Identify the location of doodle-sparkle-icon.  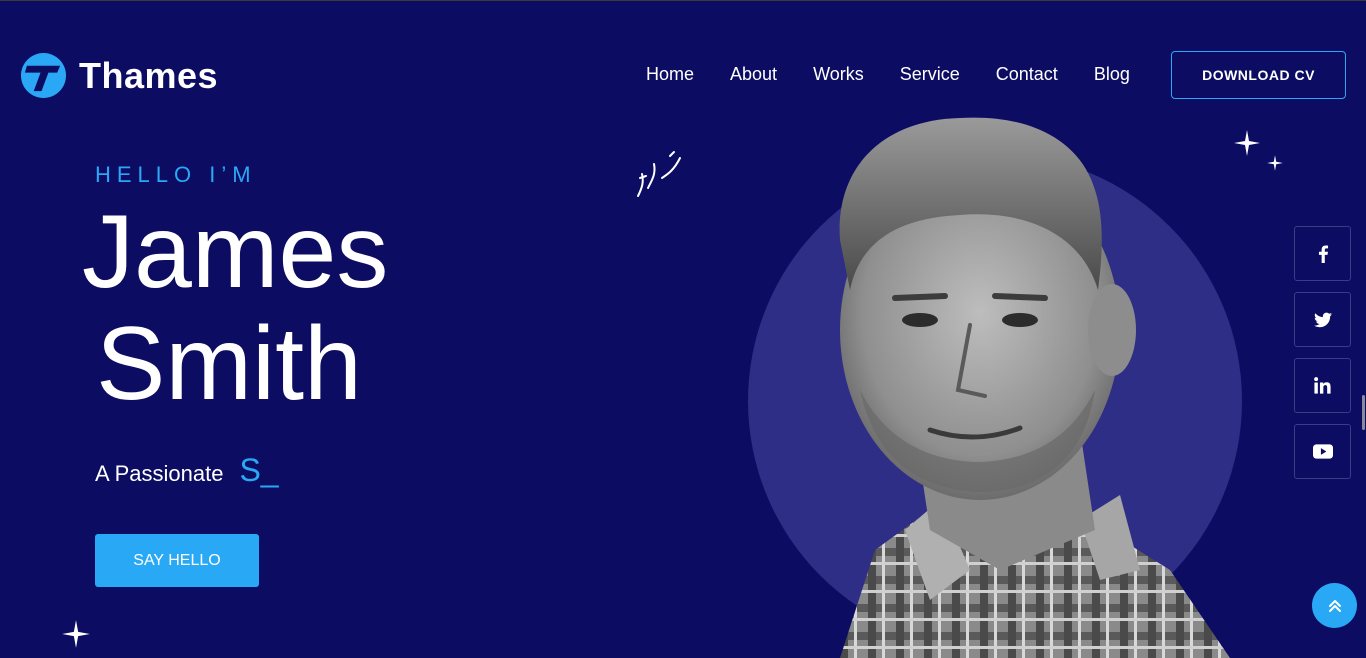
(659, 174).